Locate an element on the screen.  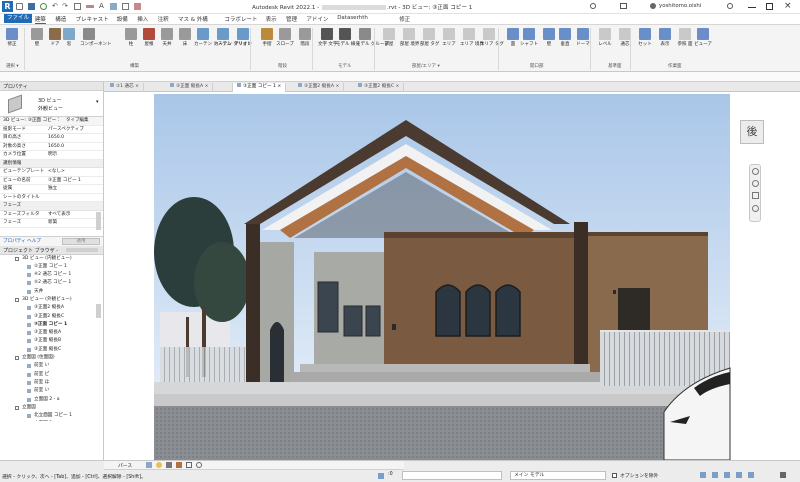
select-links-icon is located at coordinates (703, 475).